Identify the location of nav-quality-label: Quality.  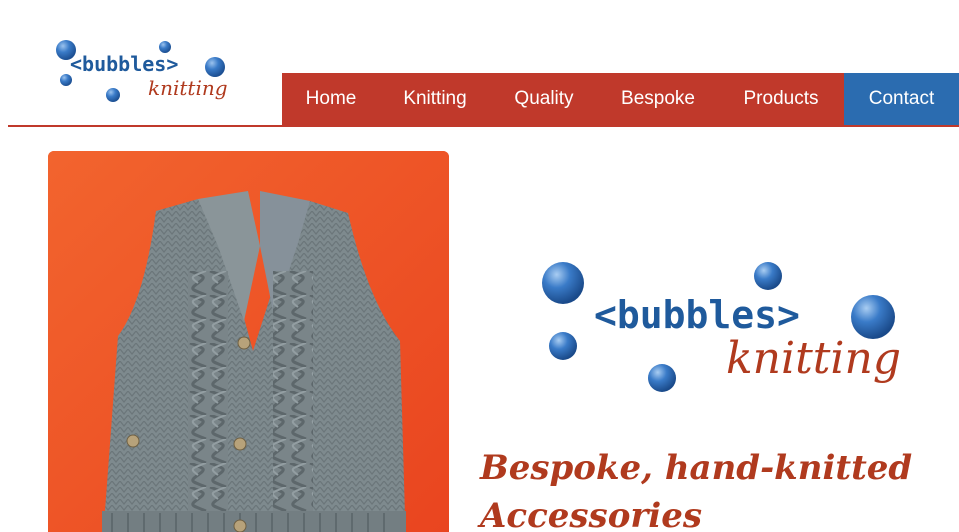
(544, 98).